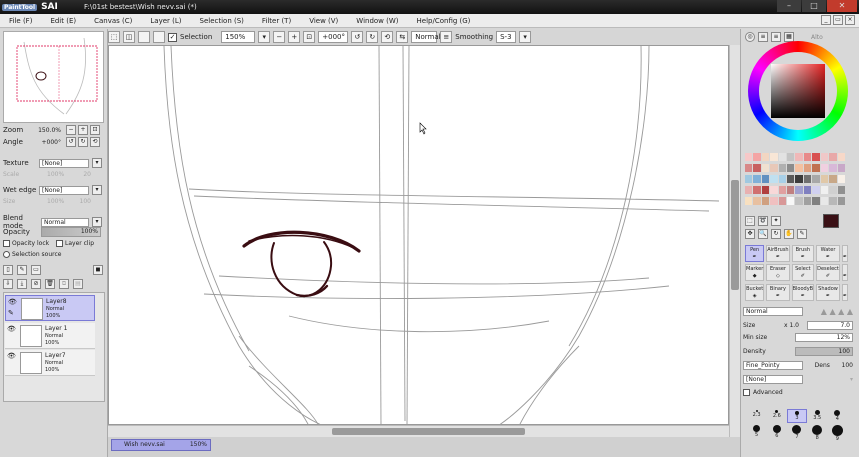  Describe the element at coordinates (377, 21) in the screenshot. I see `menu-window: Window (W)` at that location.